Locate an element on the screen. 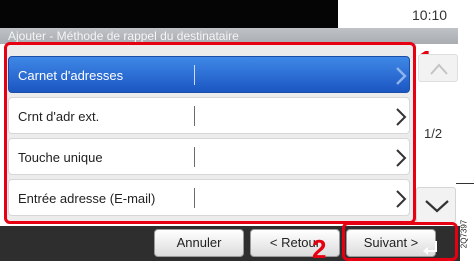 Image resolution: width=474 pixels, height=261 pixels. page-indicator: 1/2 is located at coordinates (433, 133).